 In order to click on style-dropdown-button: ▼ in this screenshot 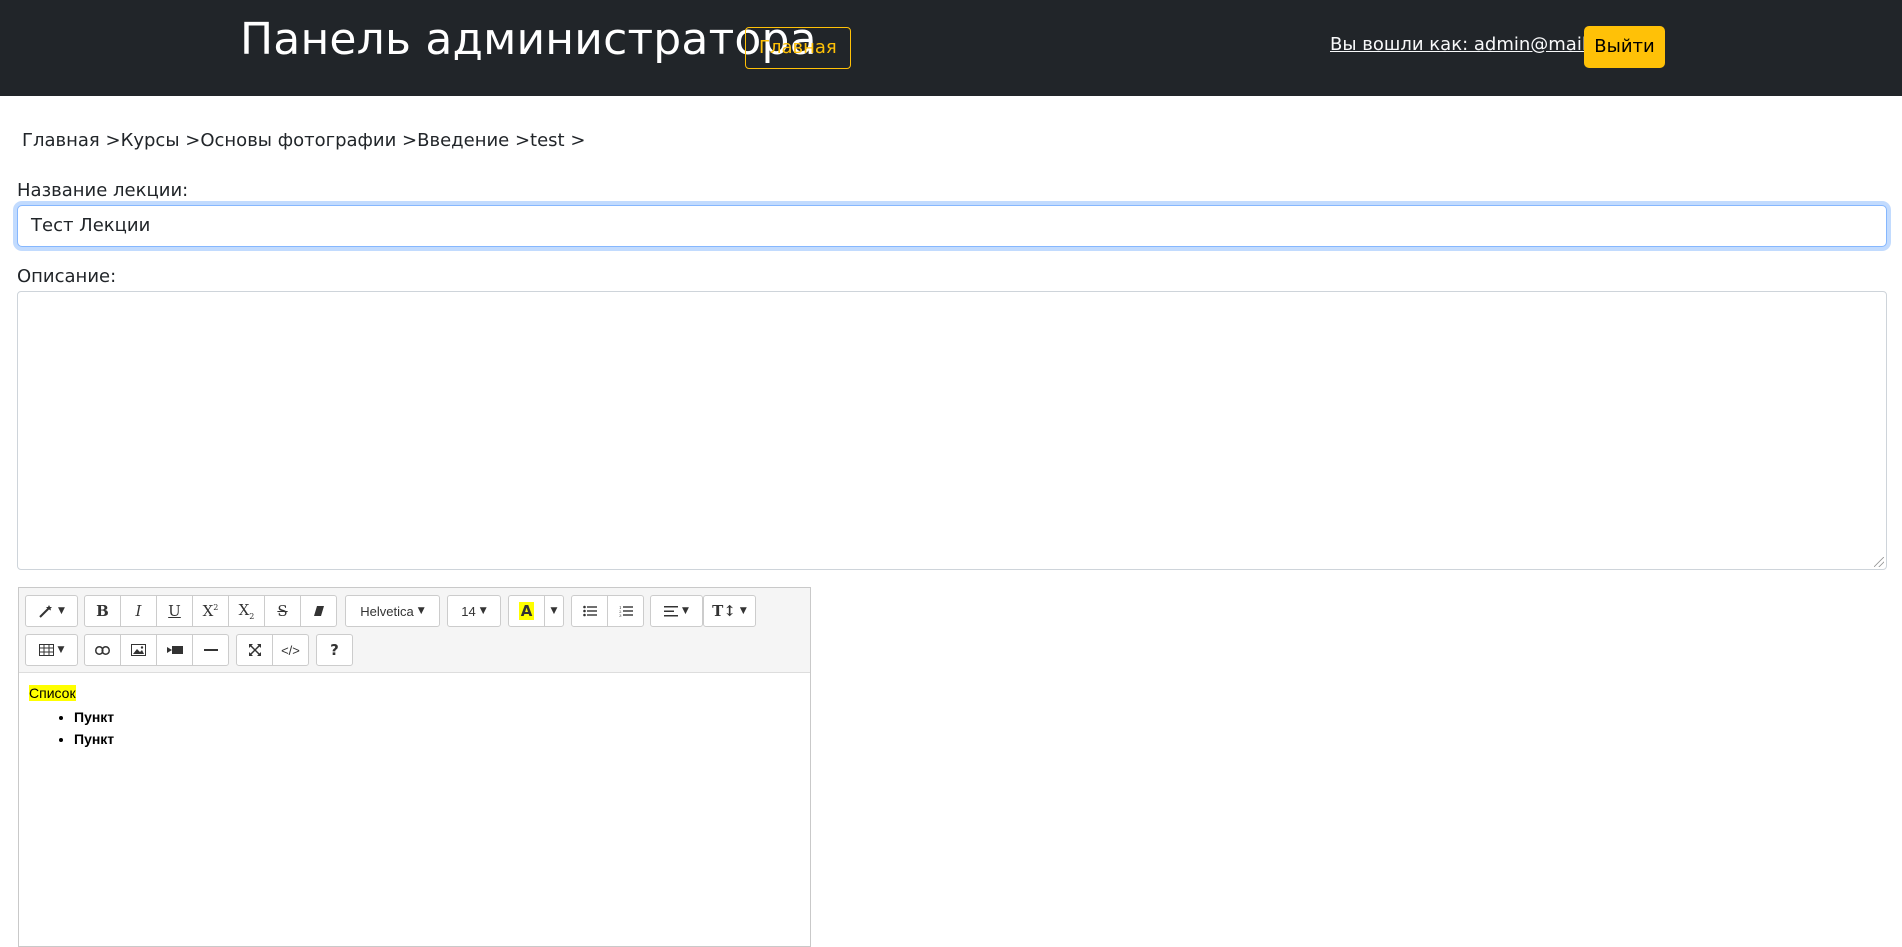, I will do `click(51, 611)`.